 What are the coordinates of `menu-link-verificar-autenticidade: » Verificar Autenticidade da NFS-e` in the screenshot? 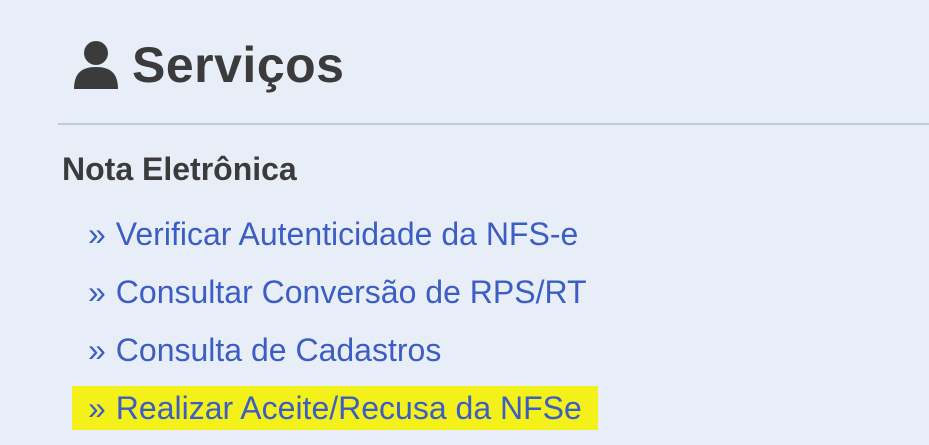 It's located at (333, 234).